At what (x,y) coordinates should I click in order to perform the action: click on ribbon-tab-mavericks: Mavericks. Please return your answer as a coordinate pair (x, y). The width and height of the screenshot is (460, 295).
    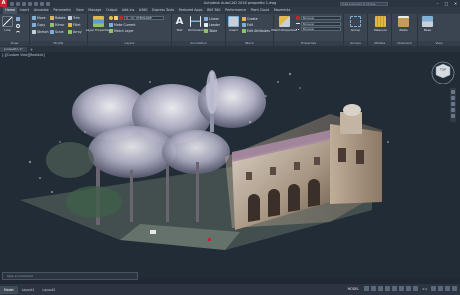
    Looking at the image, I should click on (282, 10).